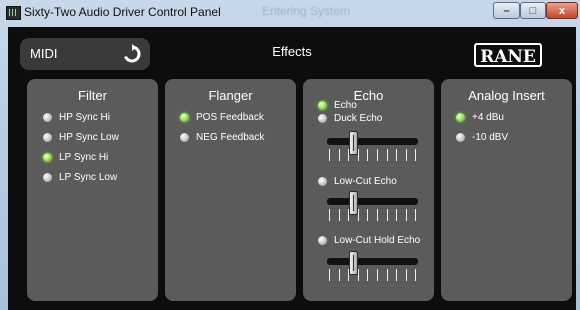 This screenshot has width=580, height=310. Describe the element at coordinates (230, 95) in the screenshot. I see `flanger-title: Flanger` at that location.